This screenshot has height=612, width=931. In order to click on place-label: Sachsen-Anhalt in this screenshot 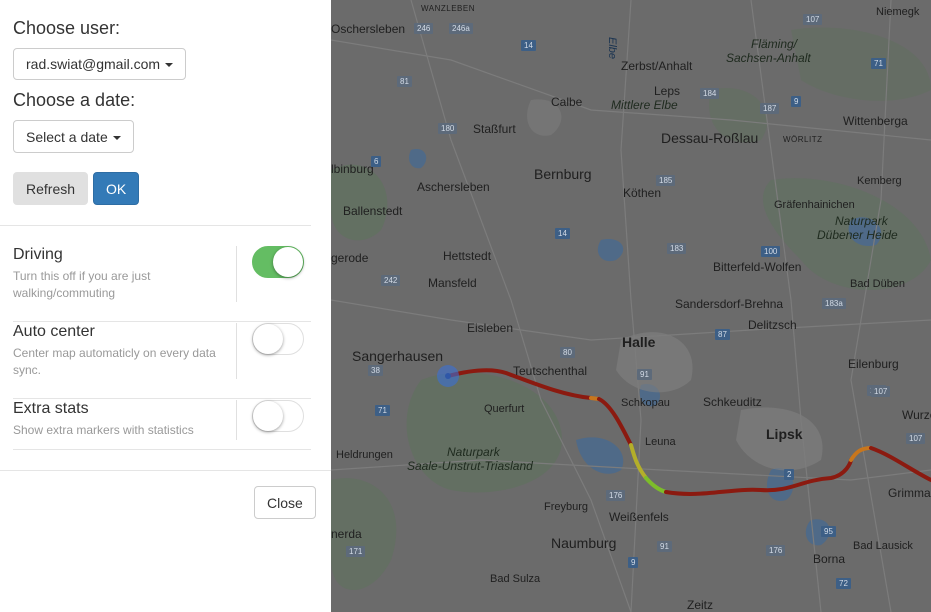, I will do `click(768, 58)`.